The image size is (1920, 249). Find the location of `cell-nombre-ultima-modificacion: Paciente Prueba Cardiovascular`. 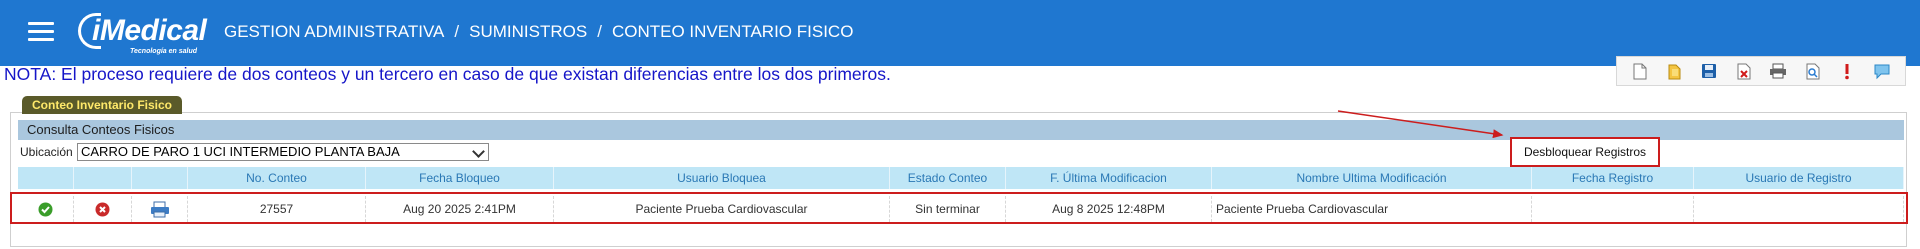

cell-nombre-ultima-modificacion: Paciente Prueba Cardiovascular is located at coordinates (1372, 209).